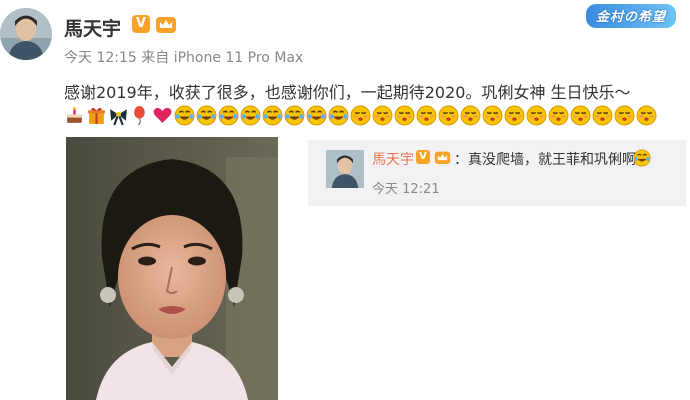 The width and height of the screenshot is (690, 400). What do you see at coordinates (345, 169) in the screenshot?
I see `reply-avatar` at bounding box center [345, 169].